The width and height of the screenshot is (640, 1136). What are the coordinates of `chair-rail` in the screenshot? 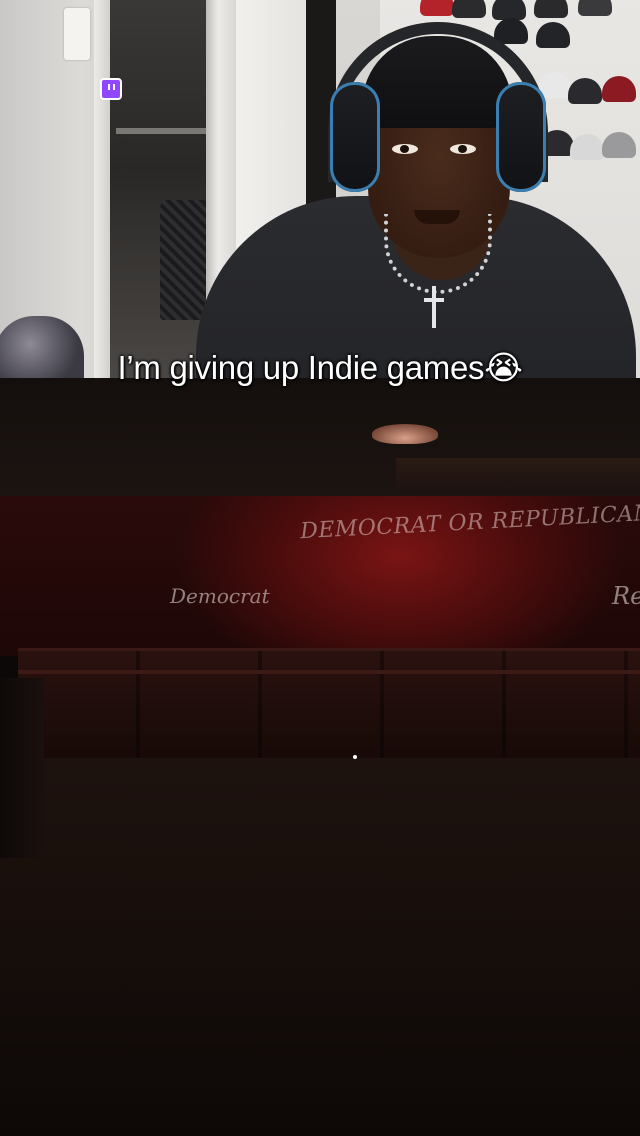 It's located at (329, 672).